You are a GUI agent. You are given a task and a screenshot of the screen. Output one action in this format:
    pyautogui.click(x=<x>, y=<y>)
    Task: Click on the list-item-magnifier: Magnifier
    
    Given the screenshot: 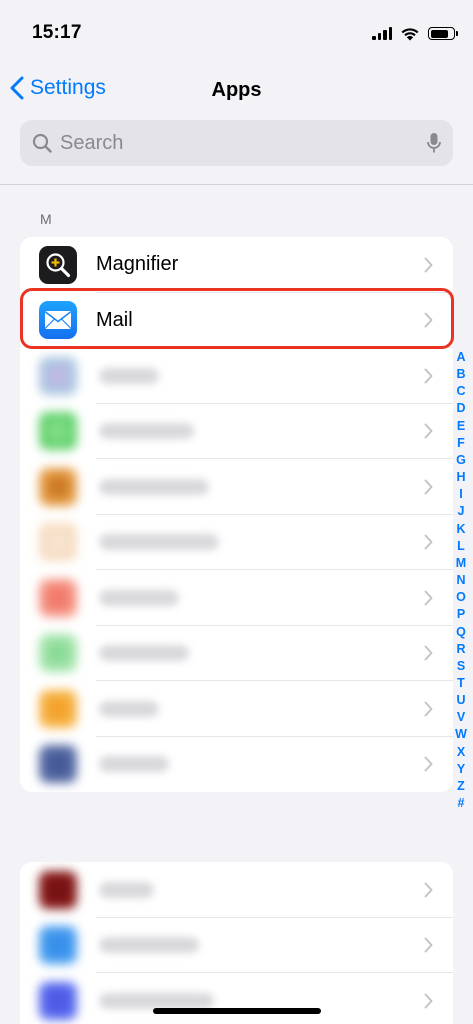 What is the action you would take?
    pyautogui.click(x=236, y=265)
    